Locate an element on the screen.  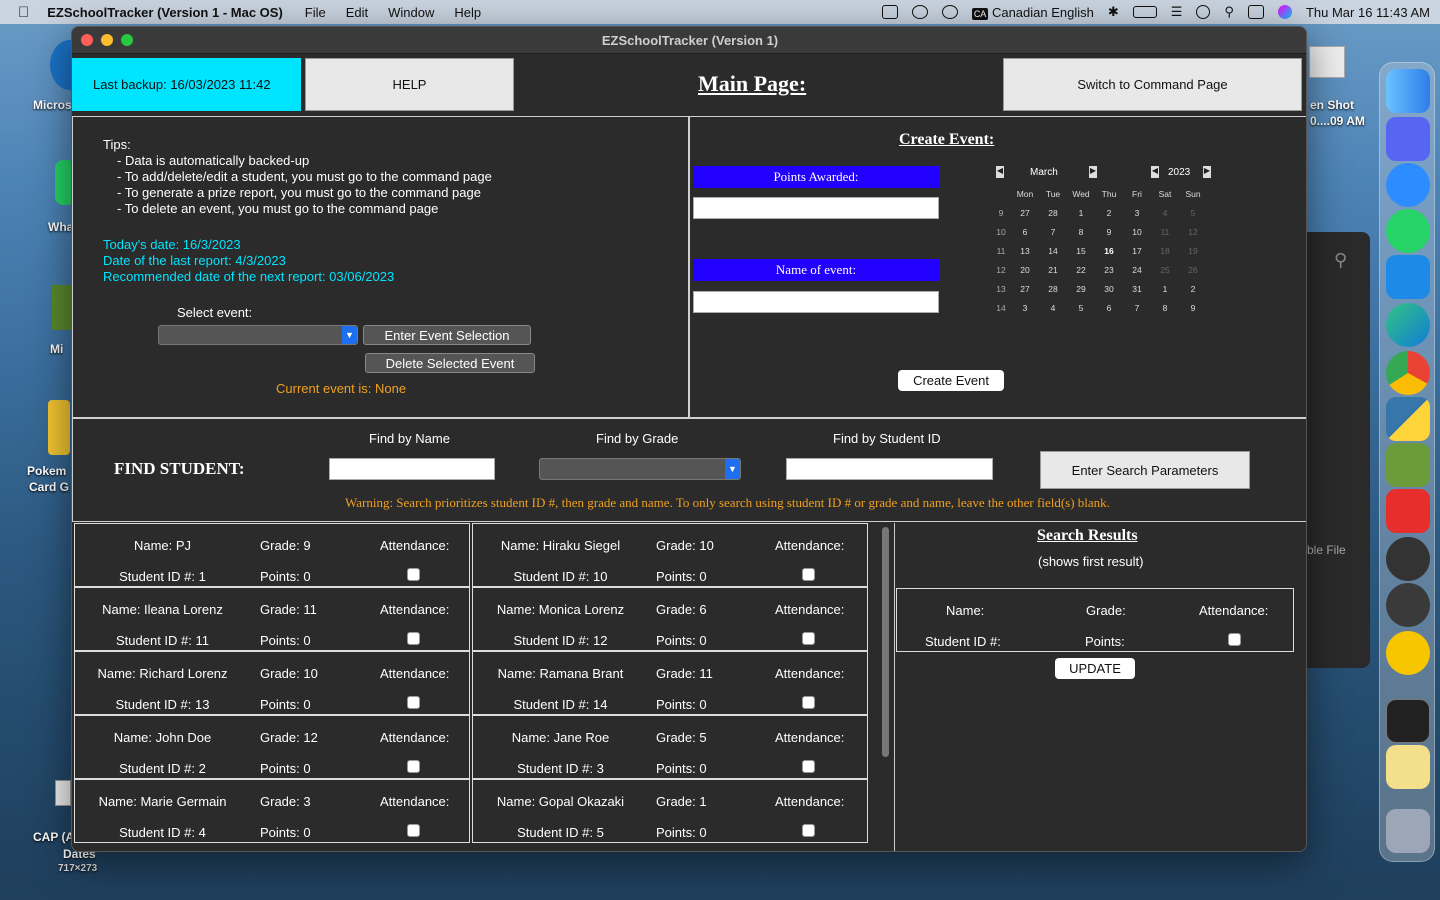
terminal-icon is located at coordinates (1408, 721).